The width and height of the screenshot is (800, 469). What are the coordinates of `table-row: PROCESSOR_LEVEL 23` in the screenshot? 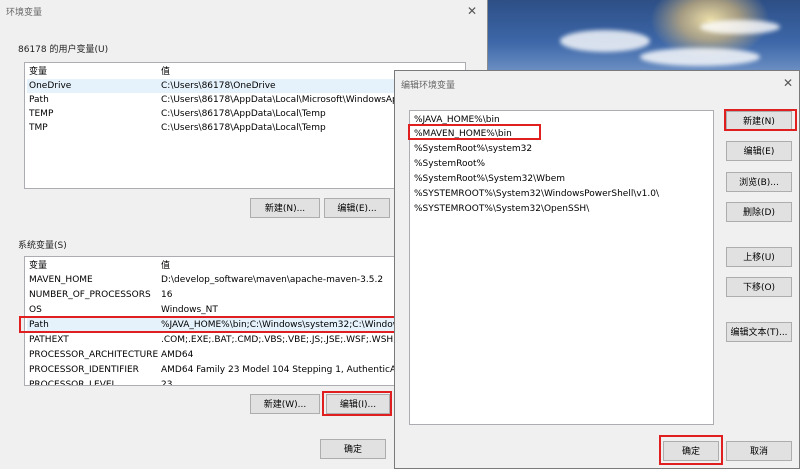 It's located at (216, 382).